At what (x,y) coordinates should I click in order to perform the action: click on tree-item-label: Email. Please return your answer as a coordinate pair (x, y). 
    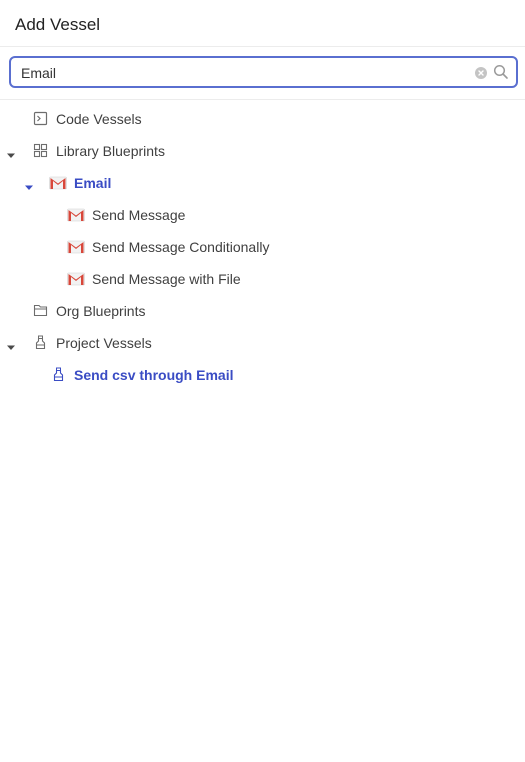
    Looking at the image, I should click on (93, 183).